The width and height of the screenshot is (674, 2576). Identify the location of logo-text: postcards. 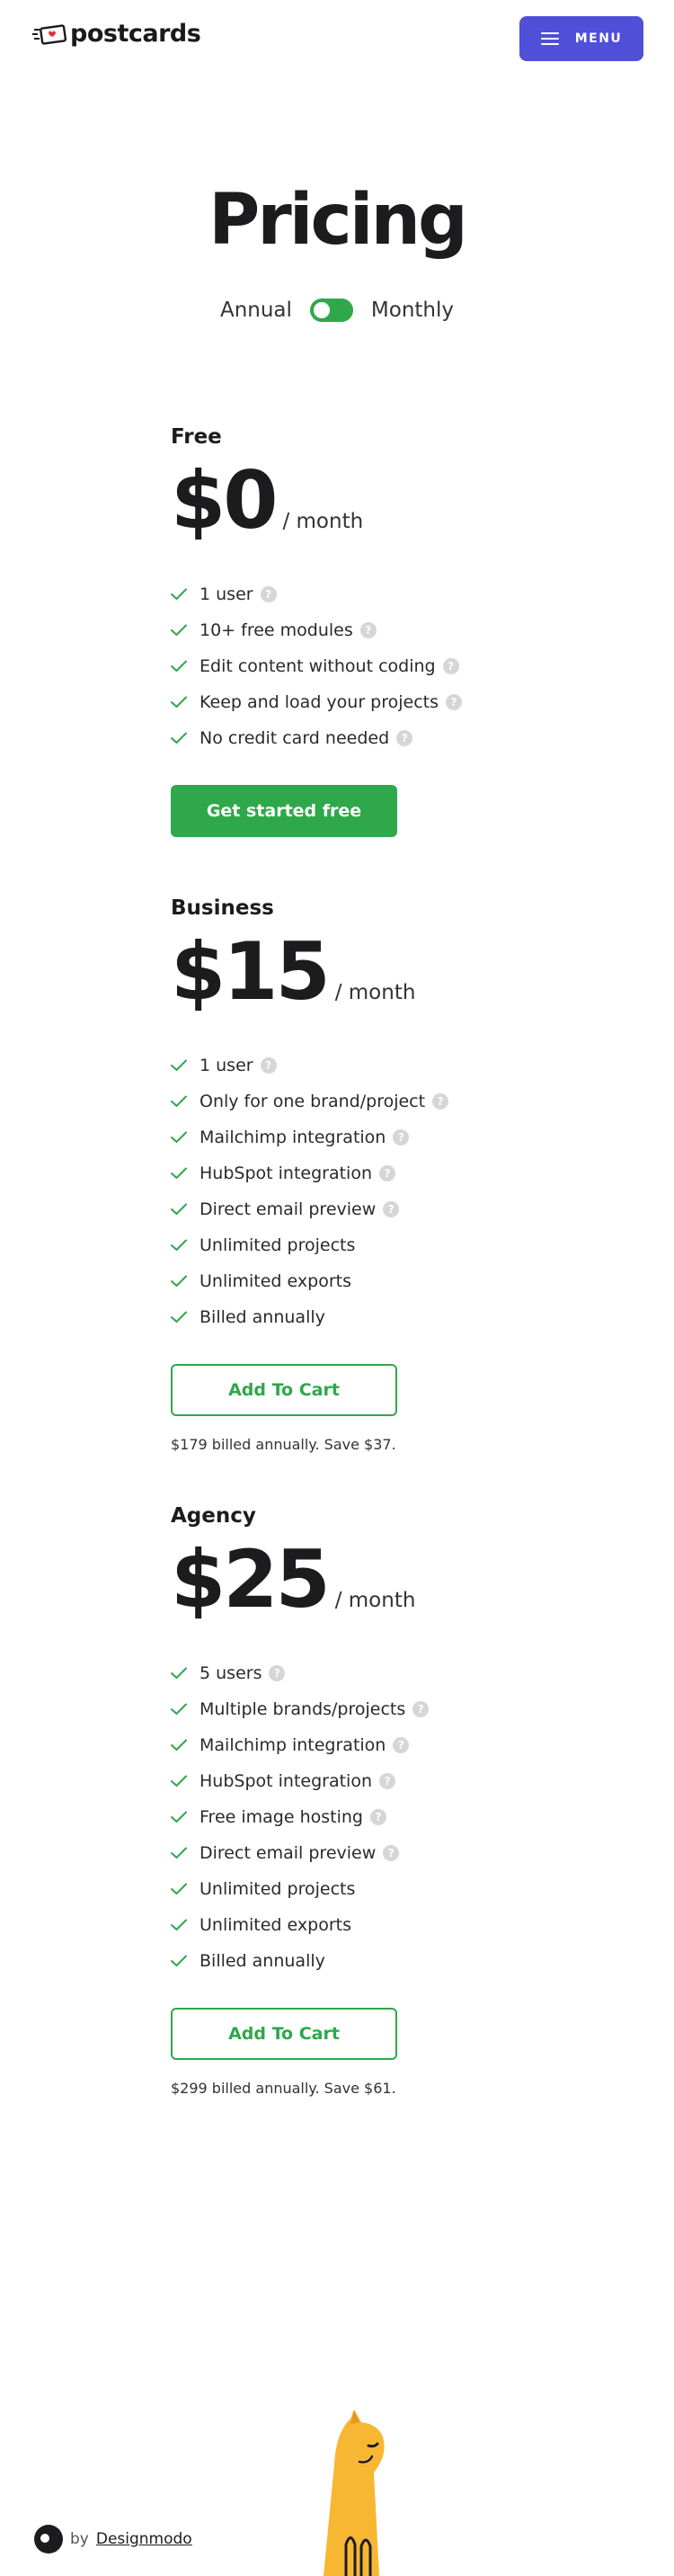
(135, 34).